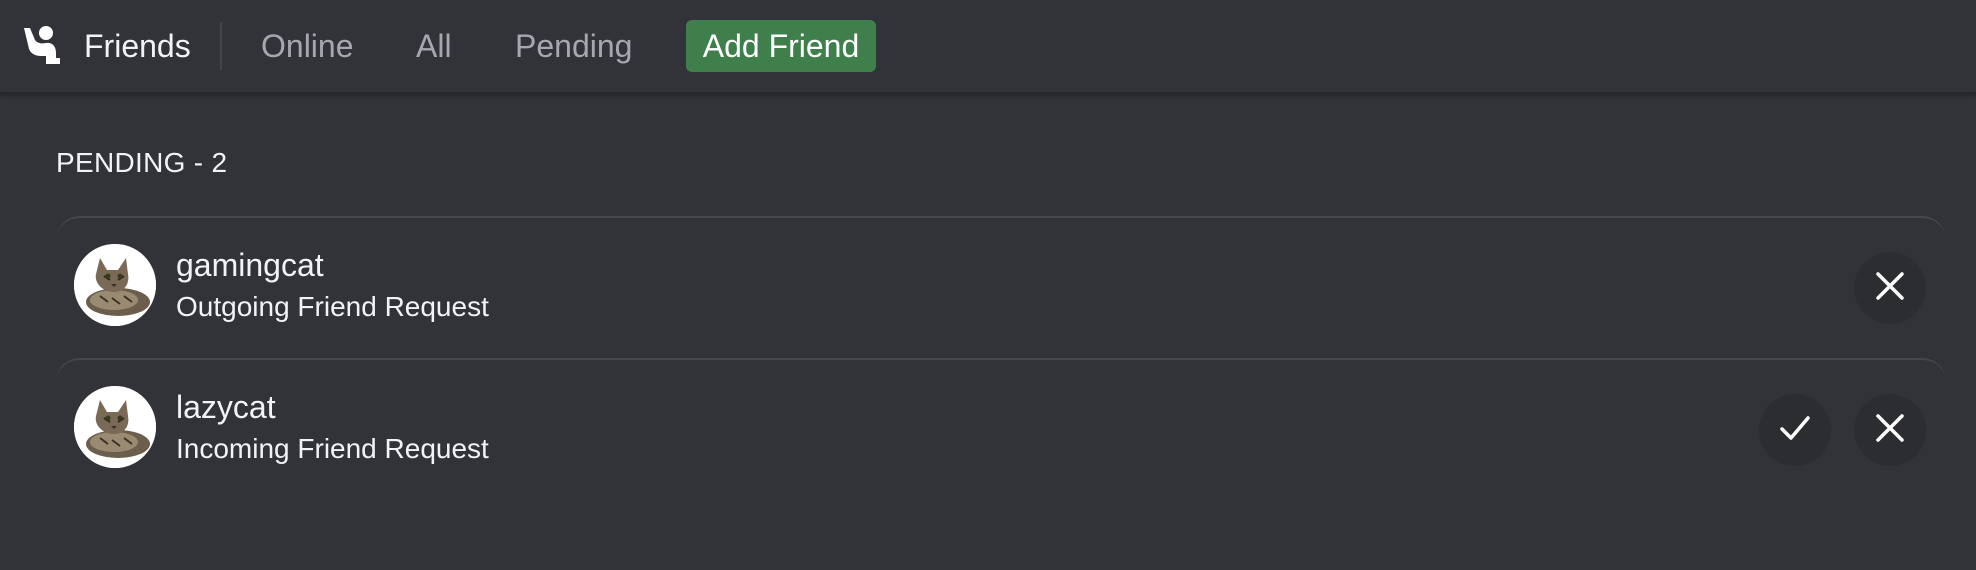  What do you see at coordinates (142, 162) in the screenshot?
I see `pending-section-header: PENDING - 2` at bounding box center [142, 162].